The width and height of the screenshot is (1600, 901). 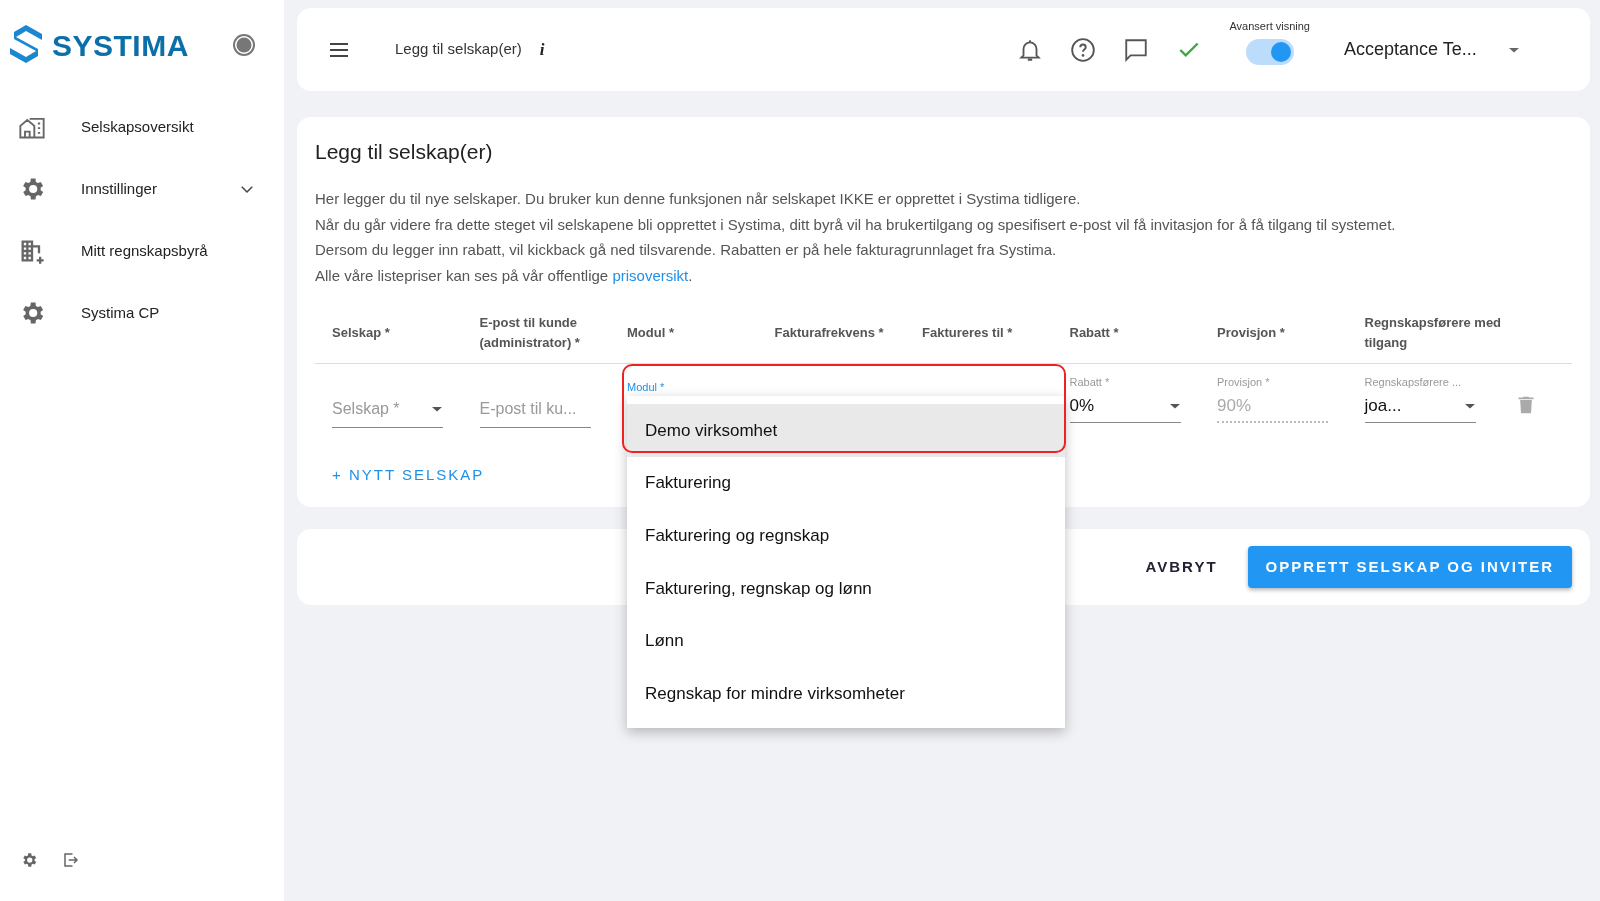 I want to click on logout-icon, so click(x=71, y=860).